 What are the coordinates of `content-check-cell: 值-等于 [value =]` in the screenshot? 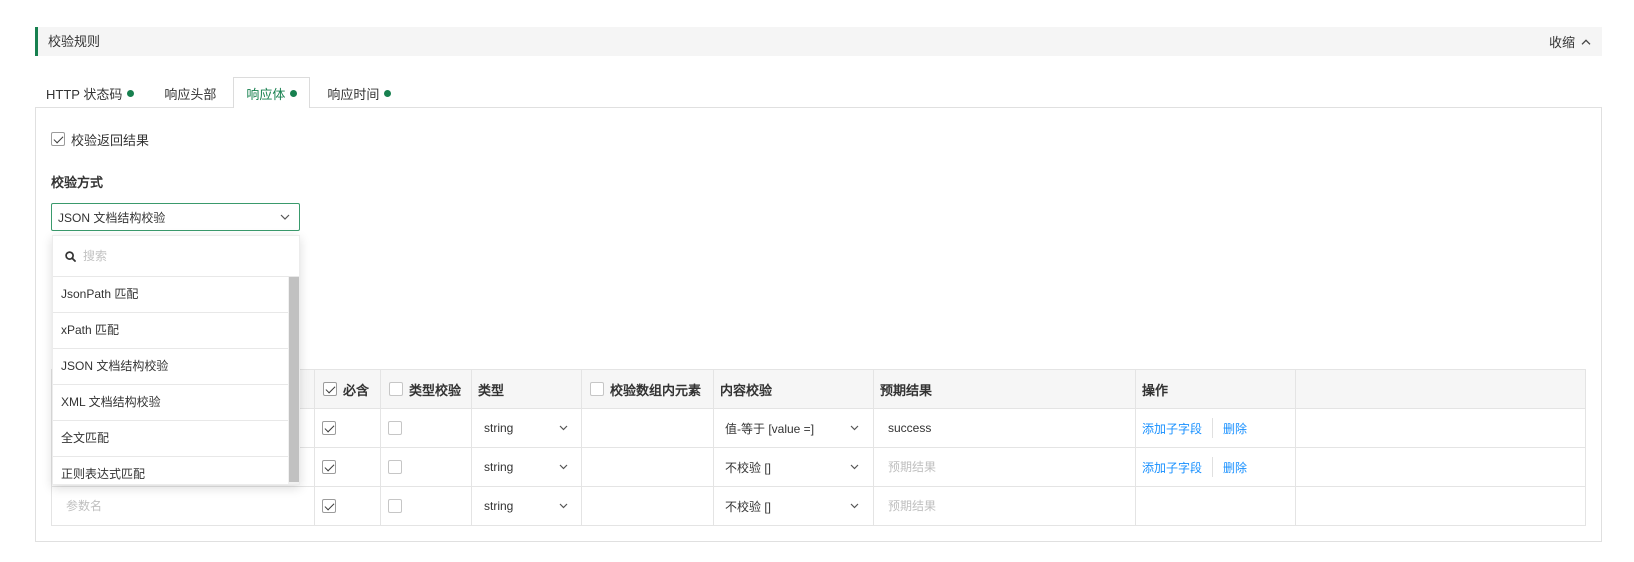 It's located at (793, 428).